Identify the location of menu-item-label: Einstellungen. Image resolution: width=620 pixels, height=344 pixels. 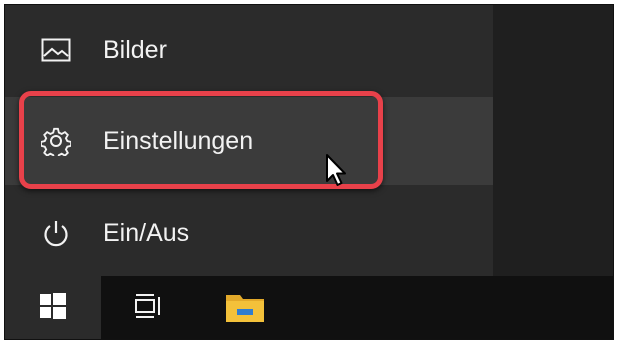
(178, 140).